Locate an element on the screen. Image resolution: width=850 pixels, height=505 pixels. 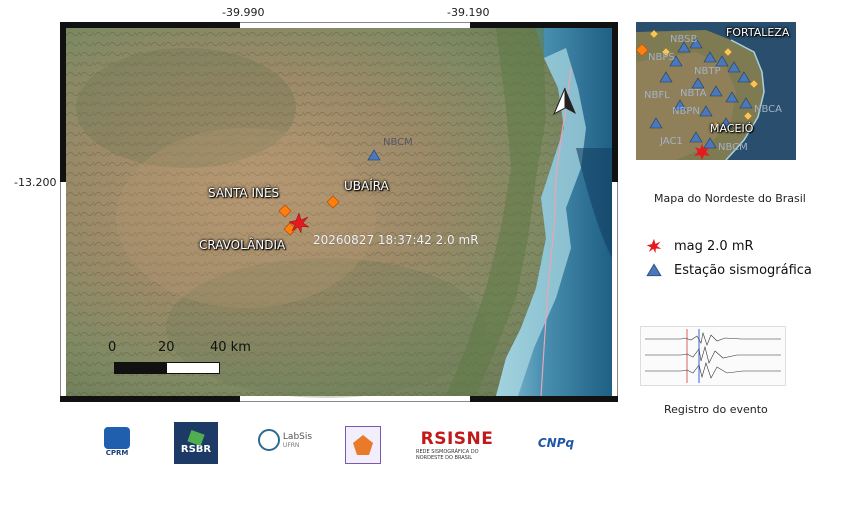
inset-caption: Mapa do Nordeste do Brasil is located at coordinates (730, 198).